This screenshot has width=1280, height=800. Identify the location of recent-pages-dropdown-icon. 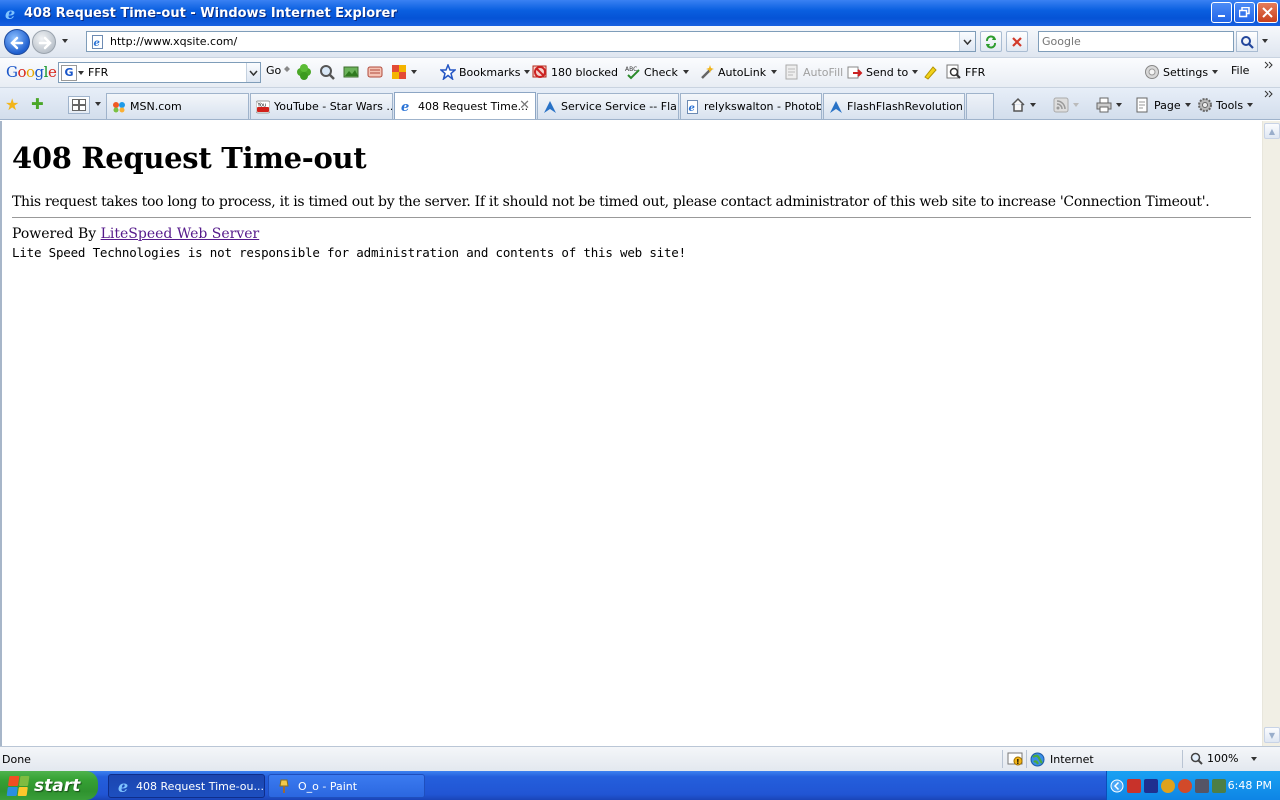
(65, 41).